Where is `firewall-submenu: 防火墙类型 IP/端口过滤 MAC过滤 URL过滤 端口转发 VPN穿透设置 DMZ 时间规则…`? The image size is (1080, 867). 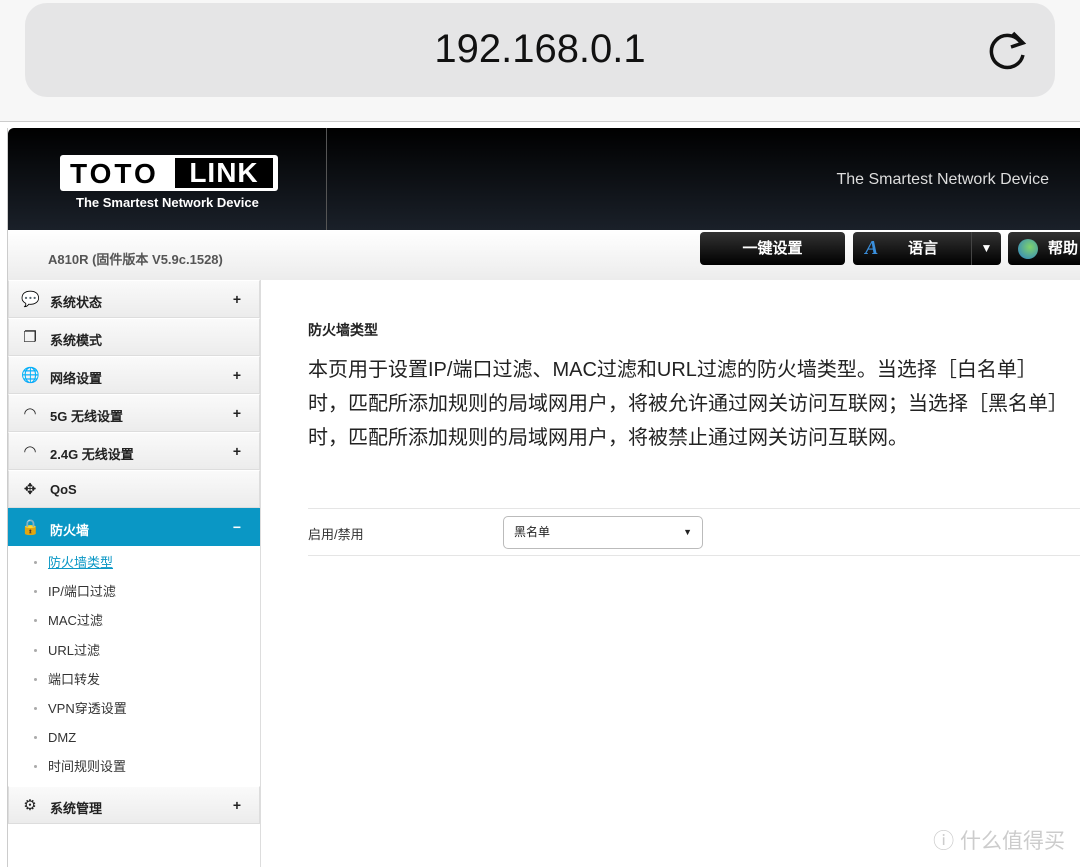
firewall-submenu: 防火墙类型 IP/端口过滤 MAC过滤 URL过滤 端口转发 VPN穿透设置 DMZ 时间规则… is located at coordinates (134, 666).